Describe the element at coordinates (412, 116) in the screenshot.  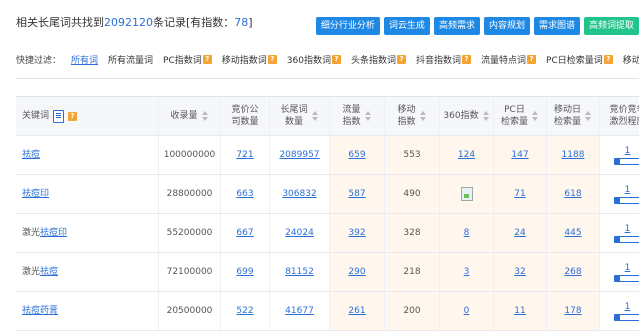
I see `col-mobile-index: 移动 指数` at that location.